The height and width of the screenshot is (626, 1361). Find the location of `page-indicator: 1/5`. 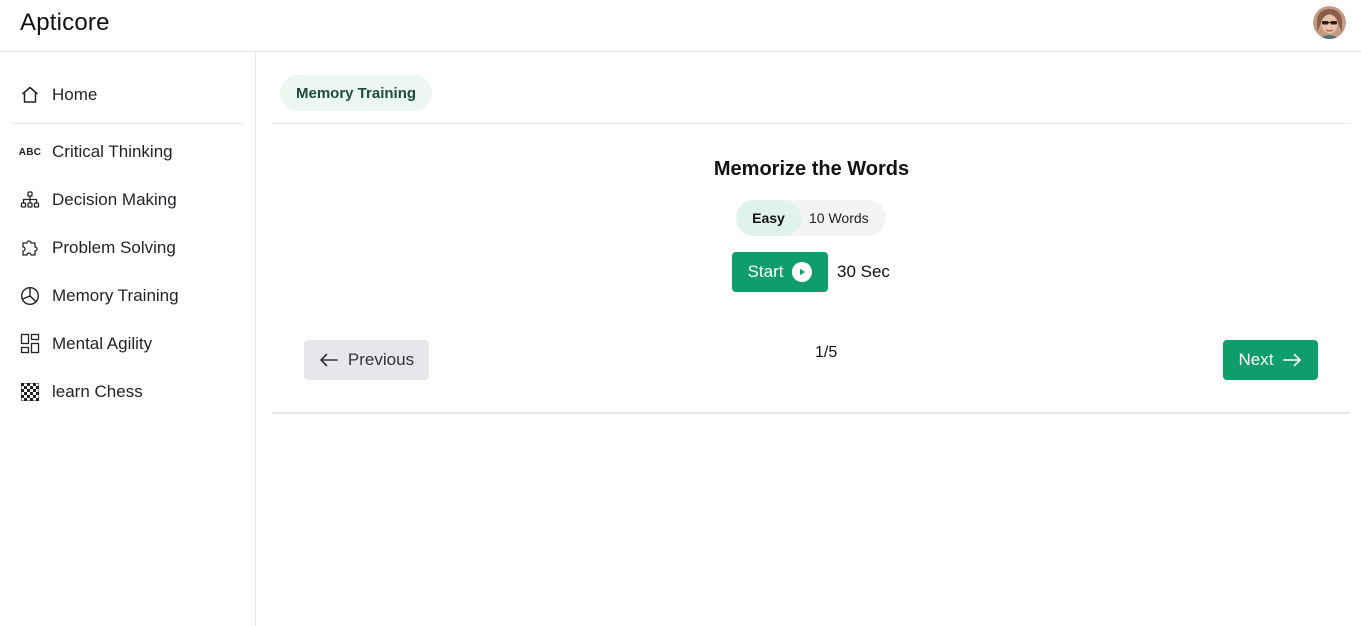

page-indicator: 1/5 is located at coordinates (826, 352).